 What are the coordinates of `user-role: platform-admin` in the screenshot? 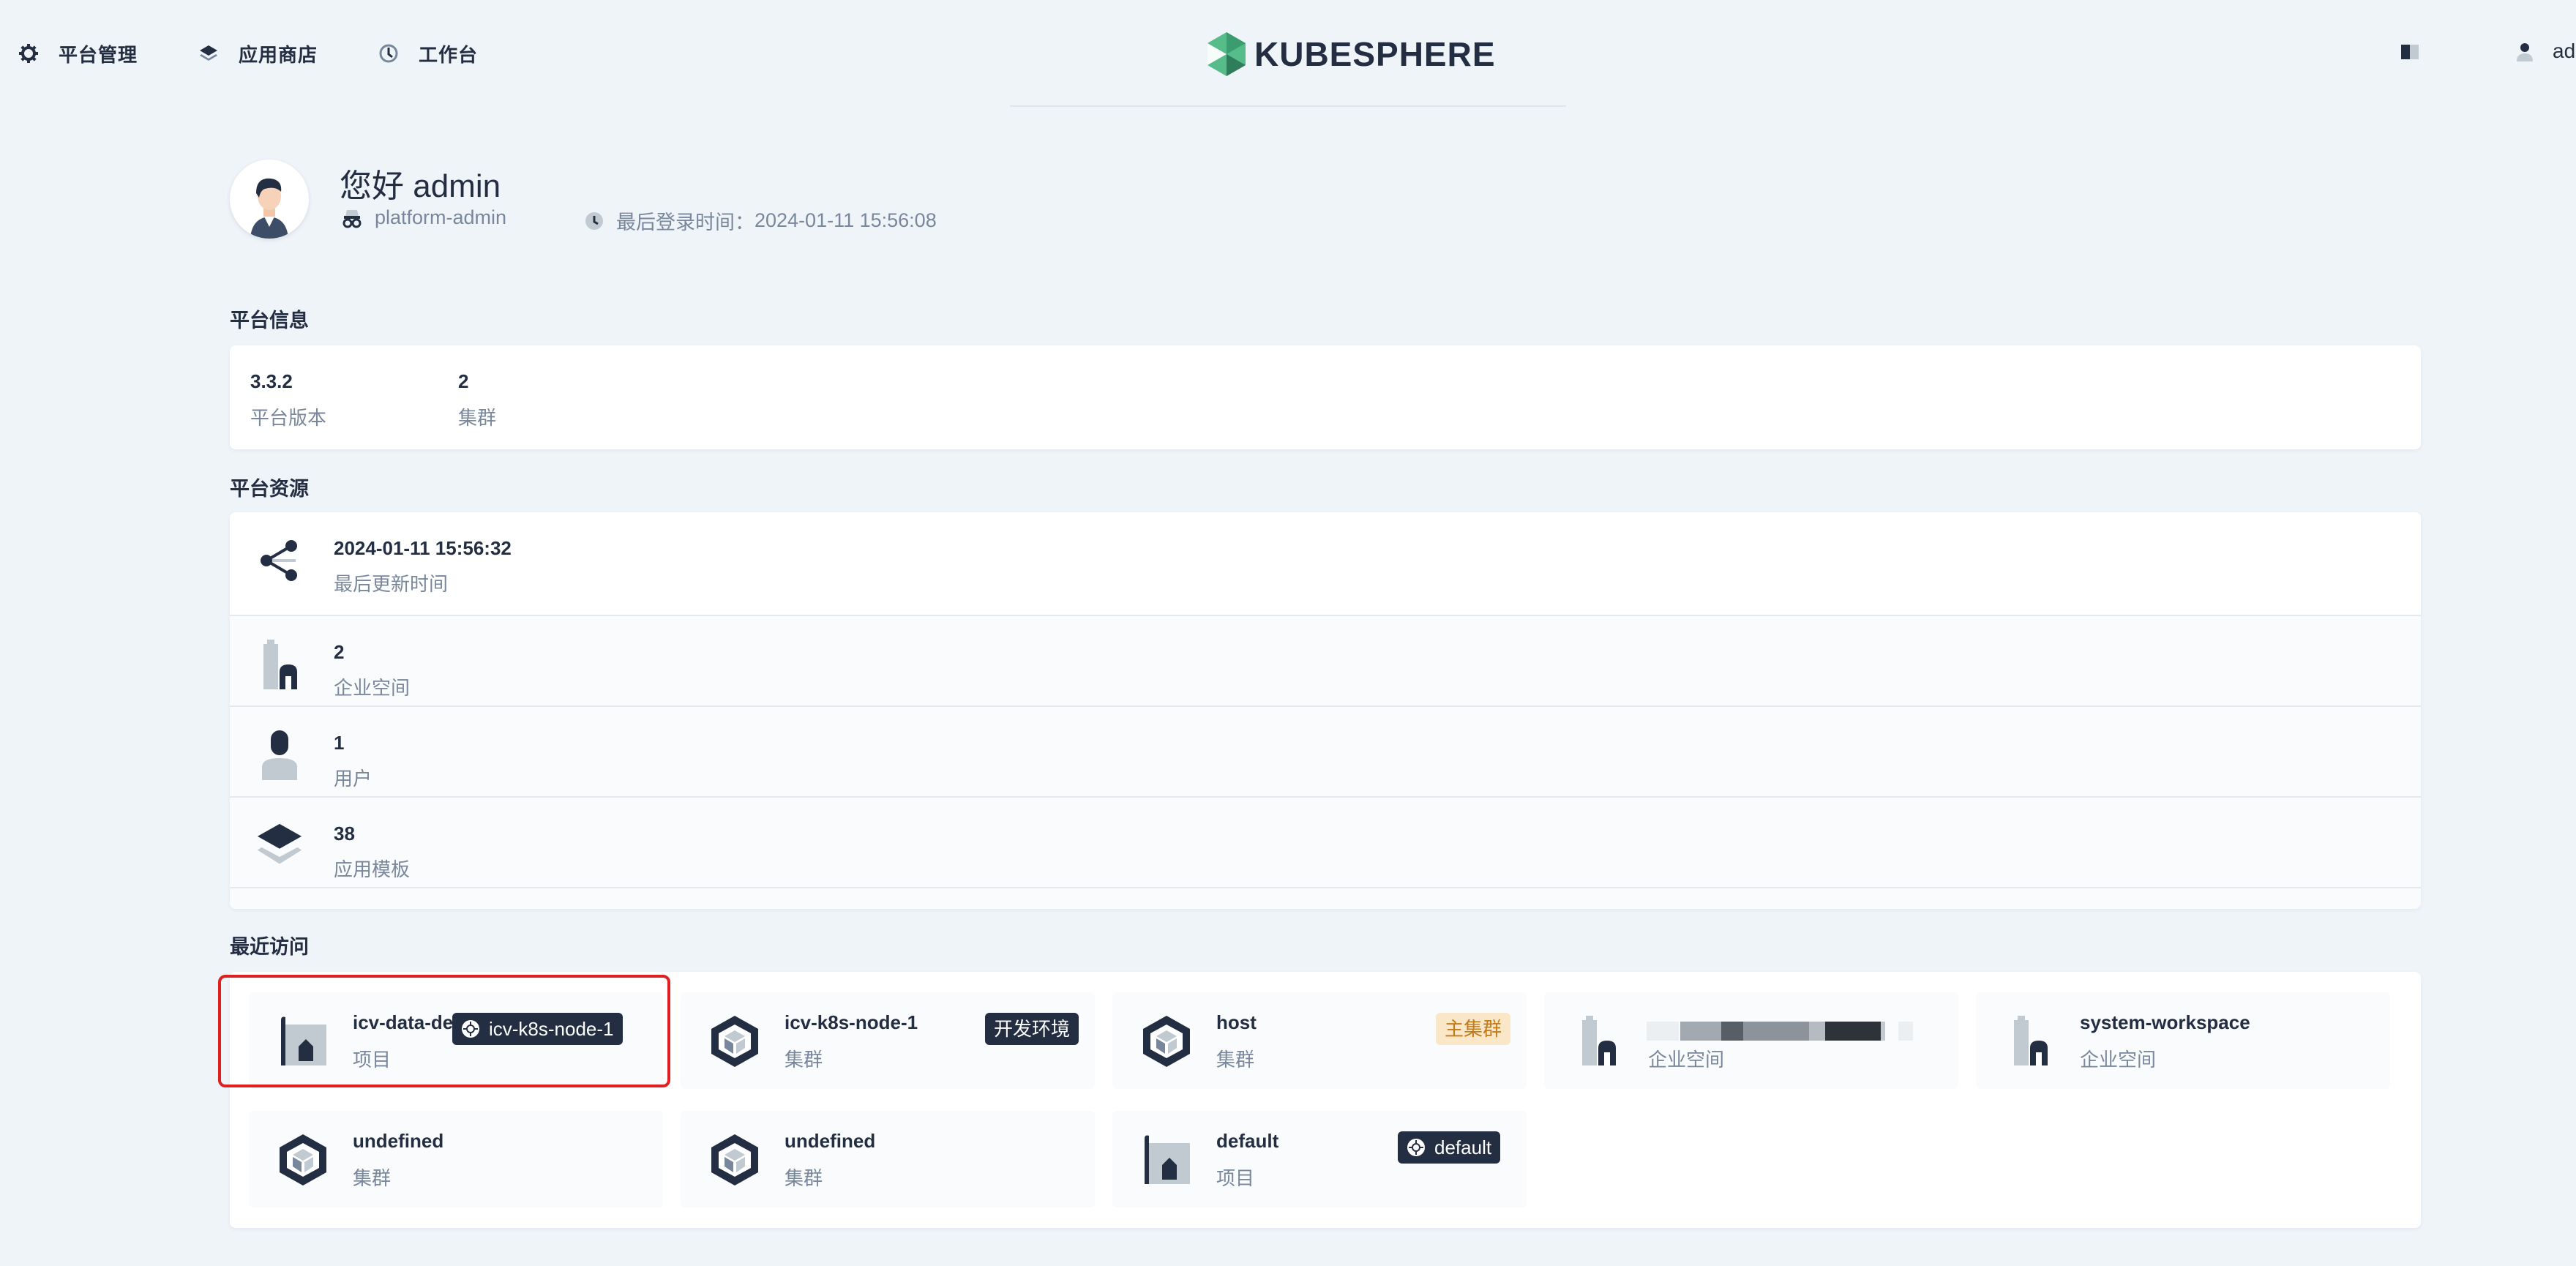 It's located at (423, 217).